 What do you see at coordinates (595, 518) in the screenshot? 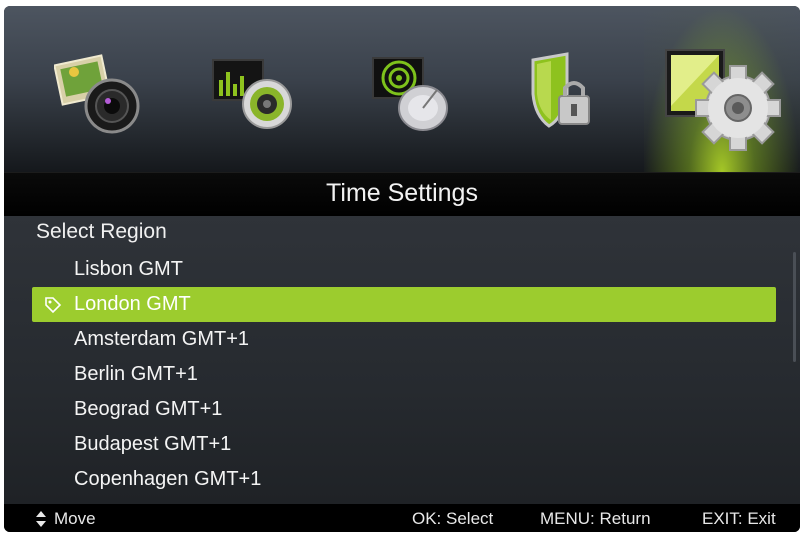
I see `menu-return-hint: MENU: Return` at bounding box center [595, 518].